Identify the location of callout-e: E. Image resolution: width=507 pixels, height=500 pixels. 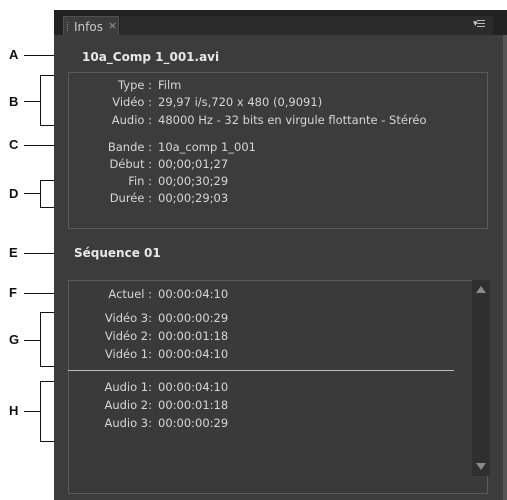
(13, 252).